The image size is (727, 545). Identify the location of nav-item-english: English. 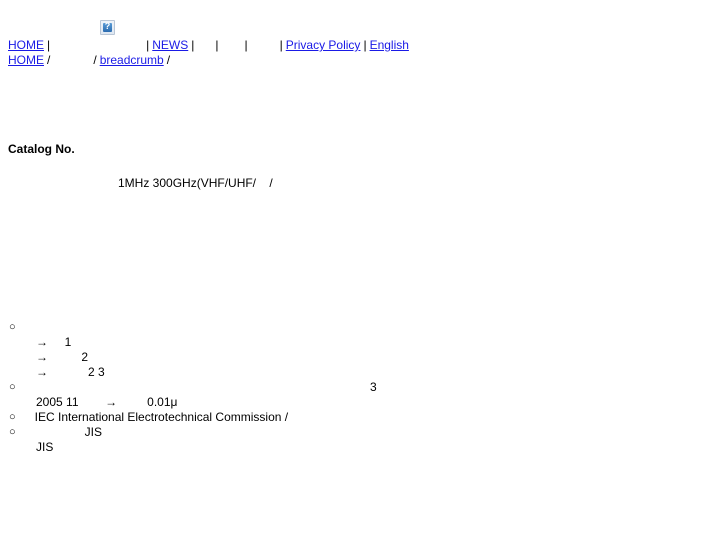
(389, 45).